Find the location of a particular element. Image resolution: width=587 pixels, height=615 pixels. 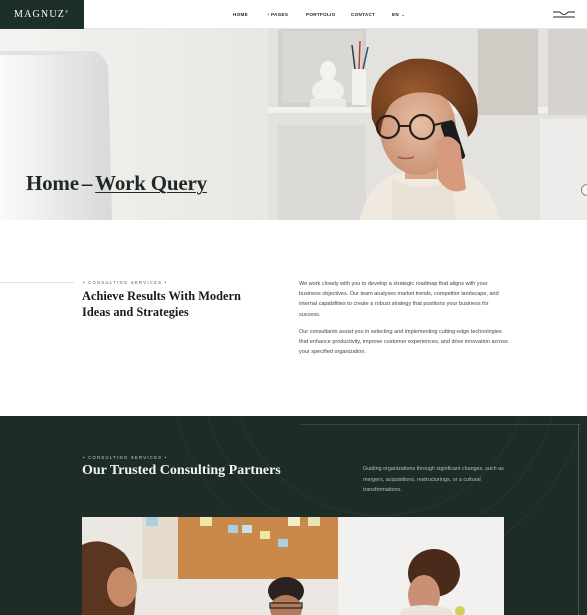

divider is located at coordinates (37, 282).